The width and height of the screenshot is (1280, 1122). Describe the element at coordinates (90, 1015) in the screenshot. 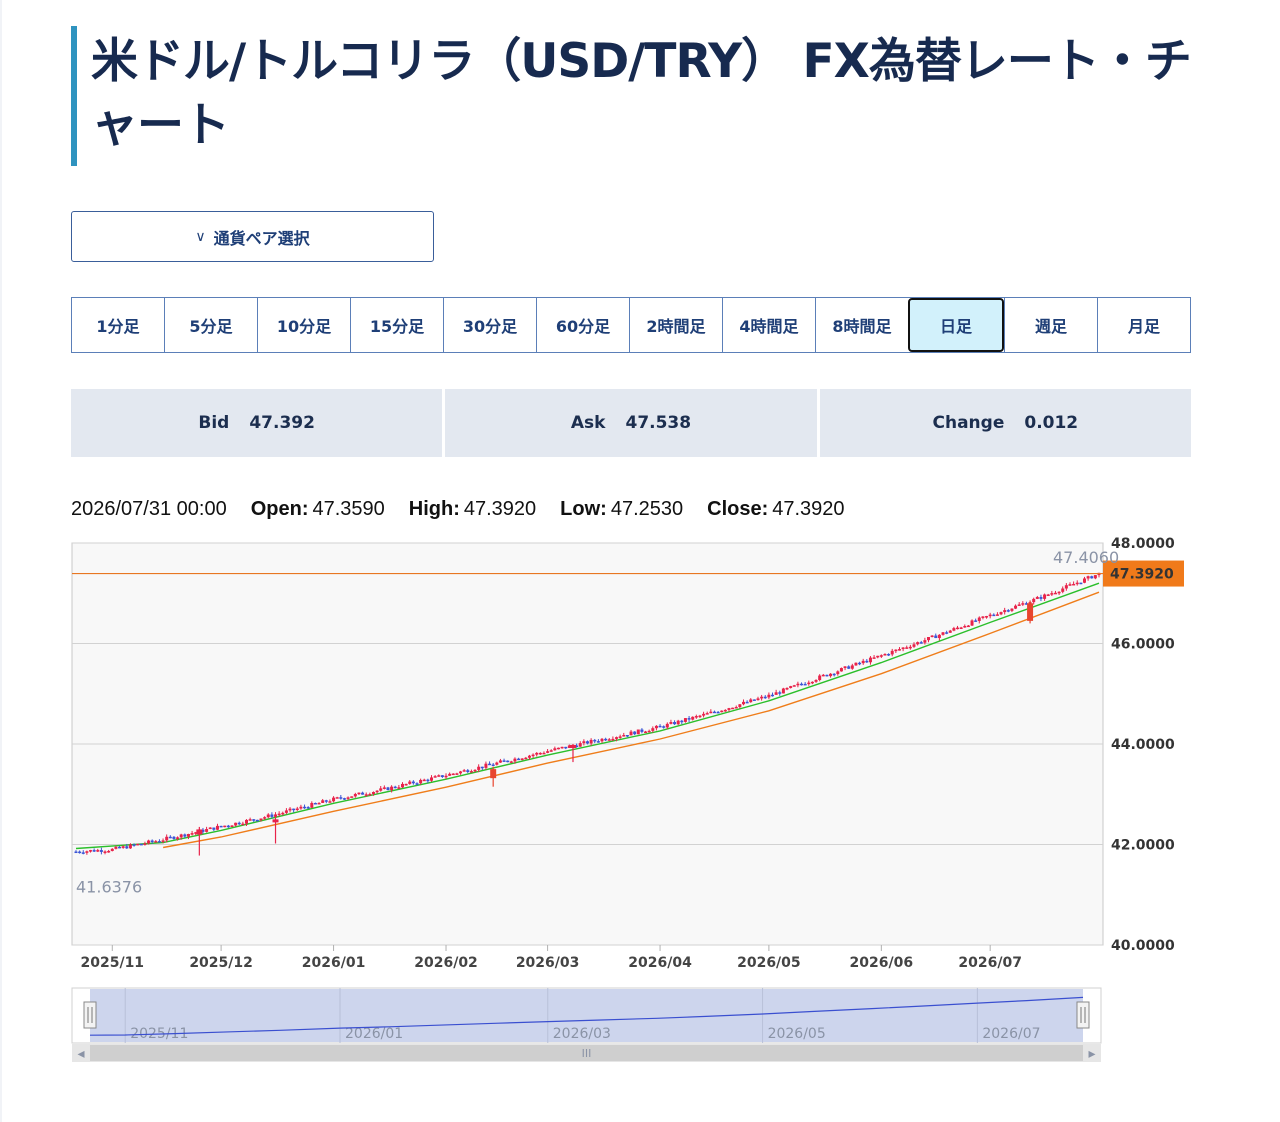

I see `navigator-left-handle` at that location.